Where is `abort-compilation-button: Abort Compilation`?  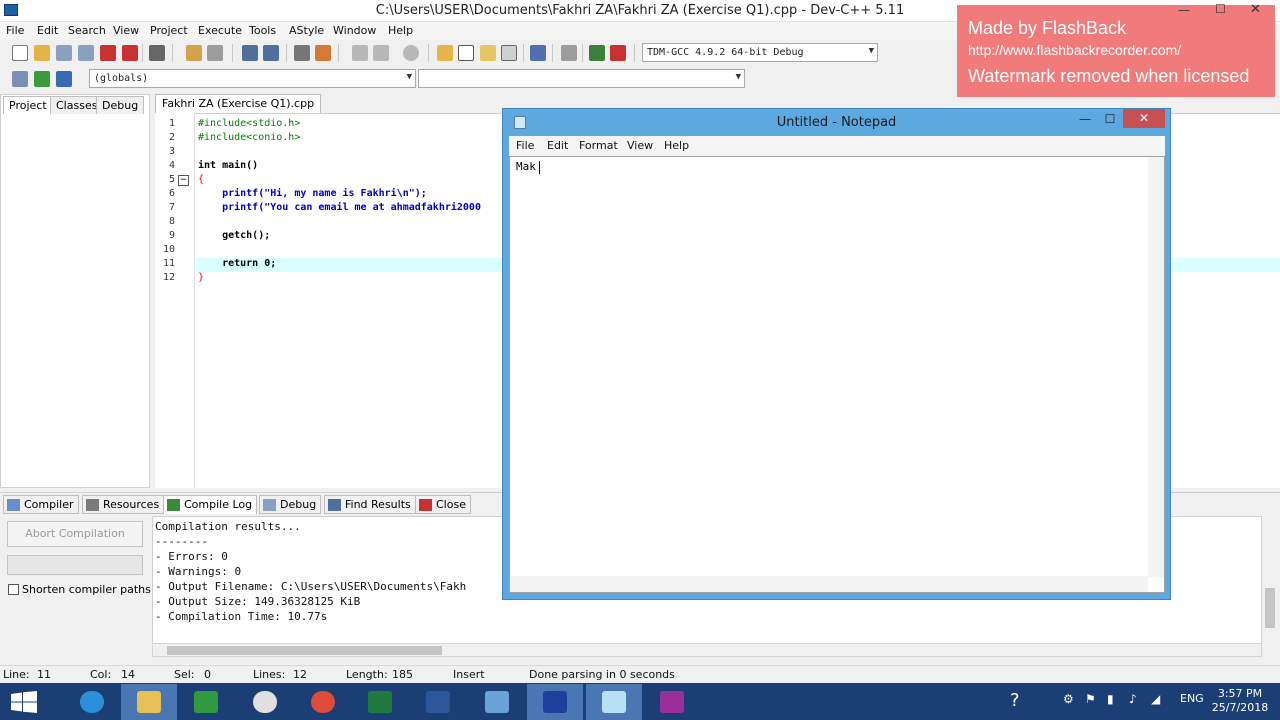
abort-compilation-button: Abort Compilation is located at coordinates (75, 534).